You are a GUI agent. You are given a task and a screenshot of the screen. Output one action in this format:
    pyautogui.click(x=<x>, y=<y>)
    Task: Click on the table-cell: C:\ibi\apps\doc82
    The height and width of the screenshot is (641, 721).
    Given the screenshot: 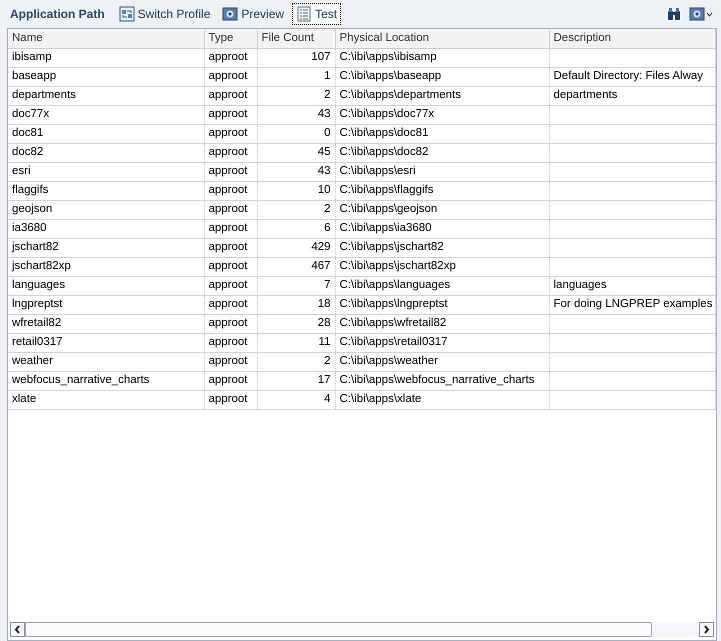 What is the action you would take?
    pyautogui.click(x=384, y=152)
    